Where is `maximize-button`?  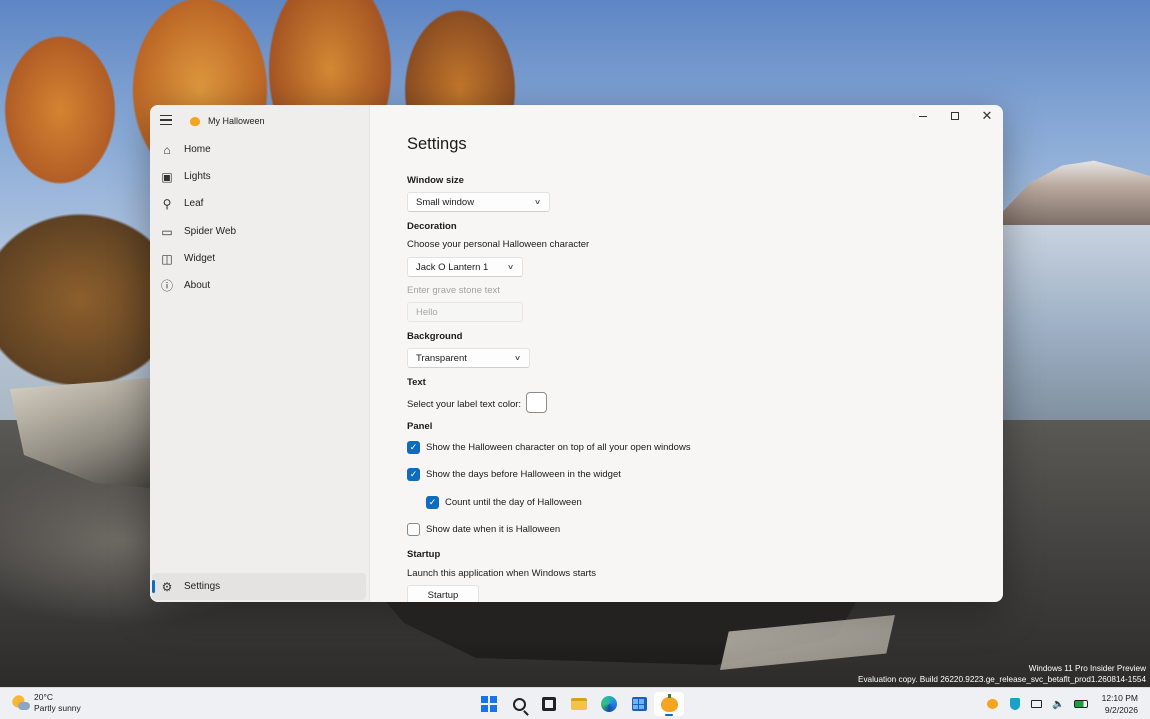 maximize-button is located at coordinates (955, 116).